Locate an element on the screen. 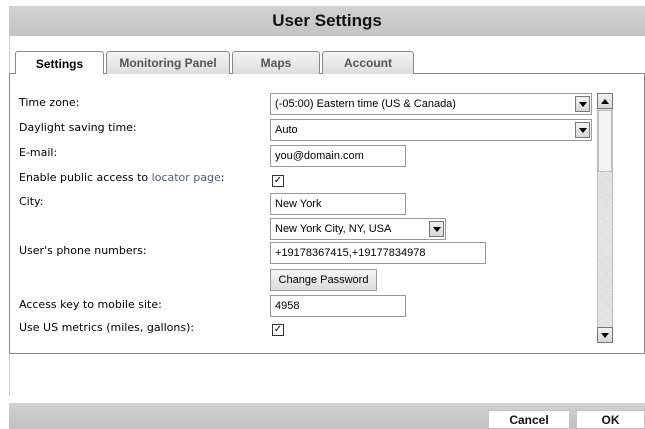 This screenshot has height=429, width=645. change-password-button: Change Password is located at coordinates (323, 280).